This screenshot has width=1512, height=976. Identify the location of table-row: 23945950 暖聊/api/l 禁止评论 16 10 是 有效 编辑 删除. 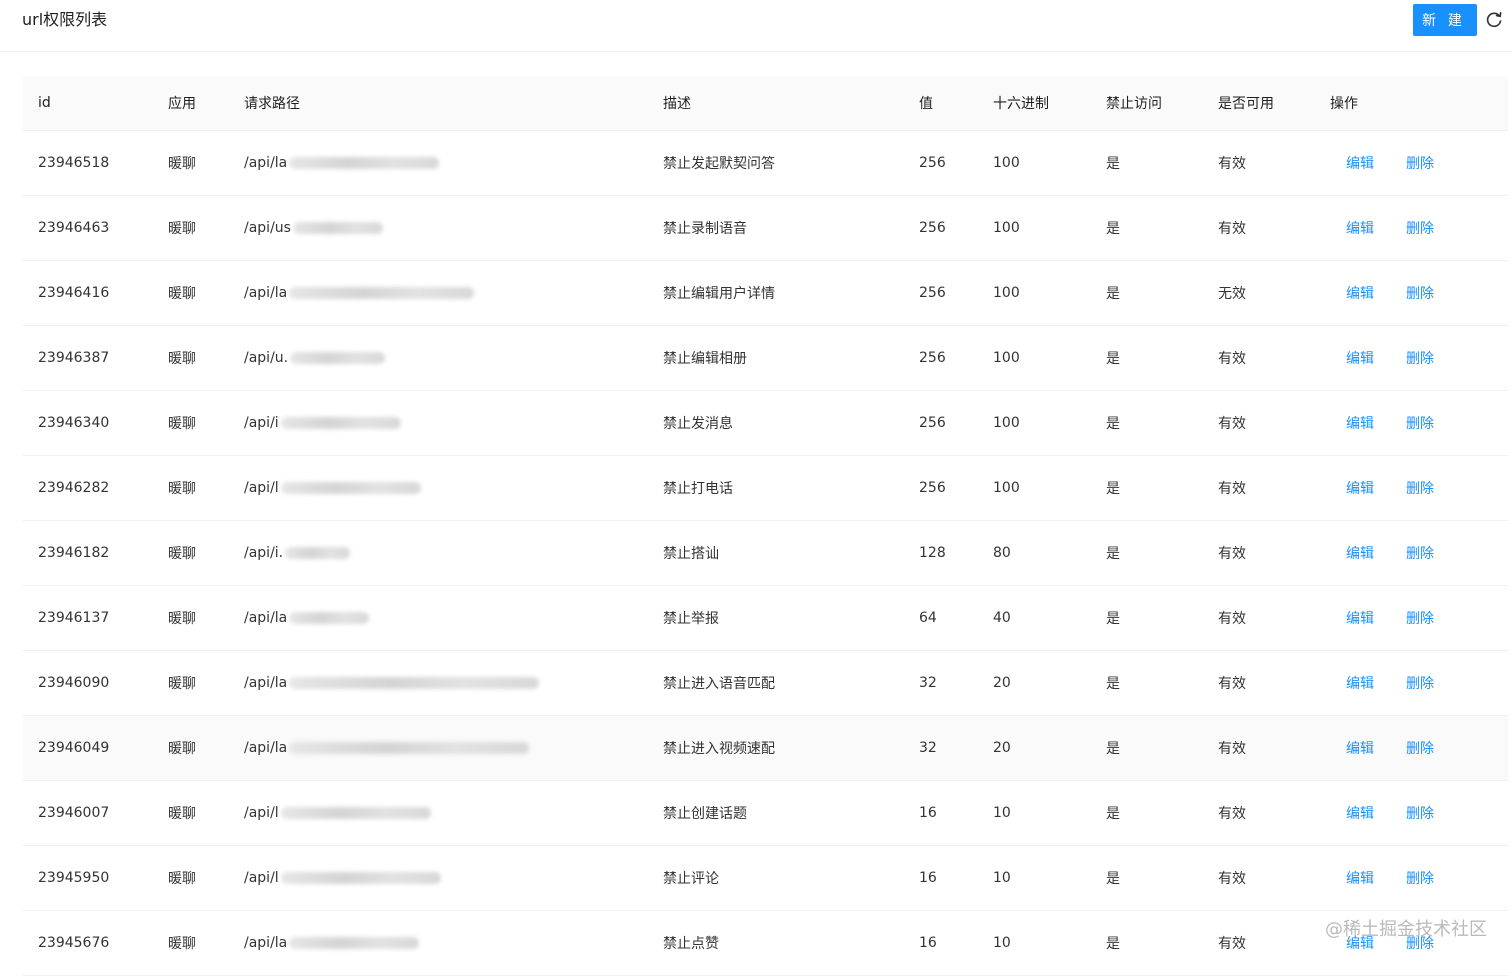
(765, 878).